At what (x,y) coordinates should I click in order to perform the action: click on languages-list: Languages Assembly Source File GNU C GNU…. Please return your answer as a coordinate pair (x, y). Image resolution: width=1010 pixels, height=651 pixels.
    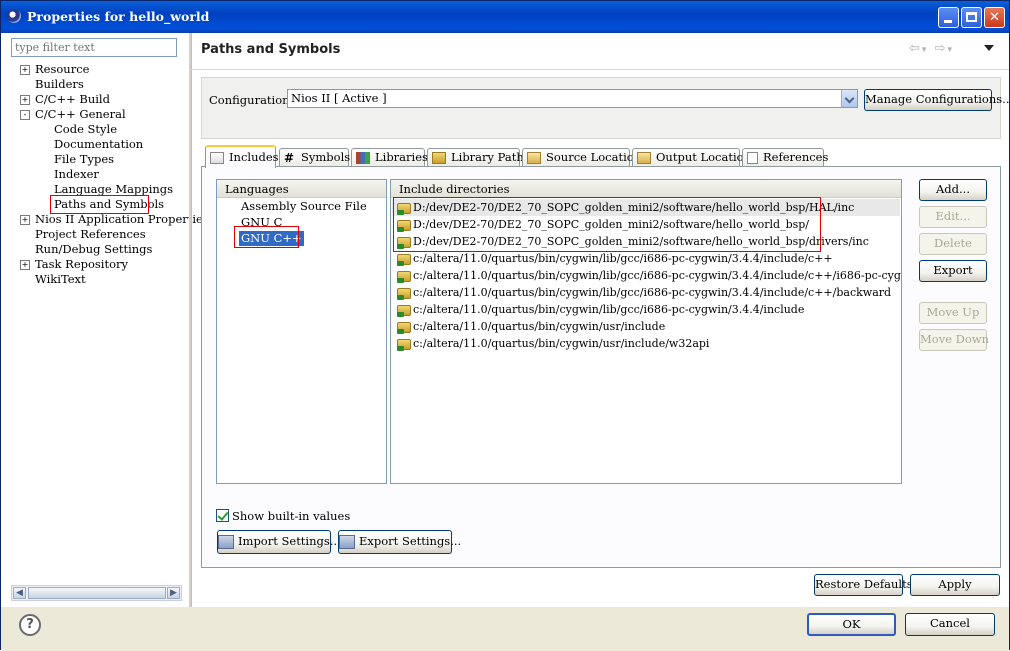
    Looking at the image, I should click on (301, 331).